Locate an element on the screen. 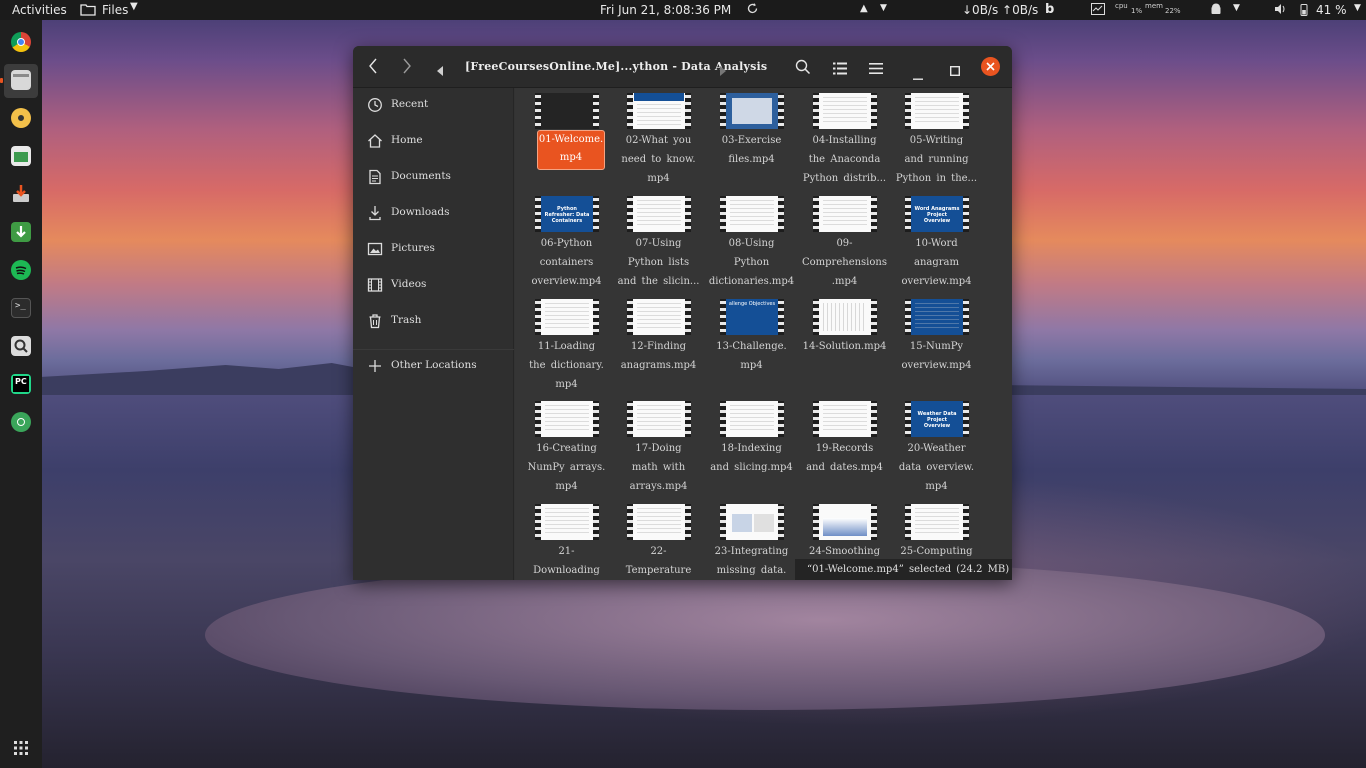 This screenshot has width=1366, height=768. file-item: 16-Creating NumPy arrays. mp4 is located at coordinates (566, 447).